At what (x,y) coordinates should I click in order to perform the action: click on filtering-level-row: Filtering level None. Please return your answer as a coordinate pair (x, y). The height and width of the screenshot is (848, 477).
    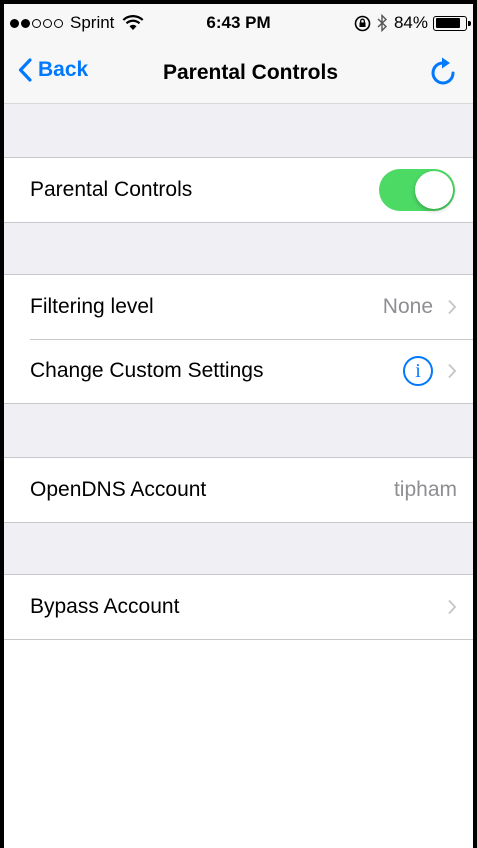
    Looking at the image, I should click on (238, 307).